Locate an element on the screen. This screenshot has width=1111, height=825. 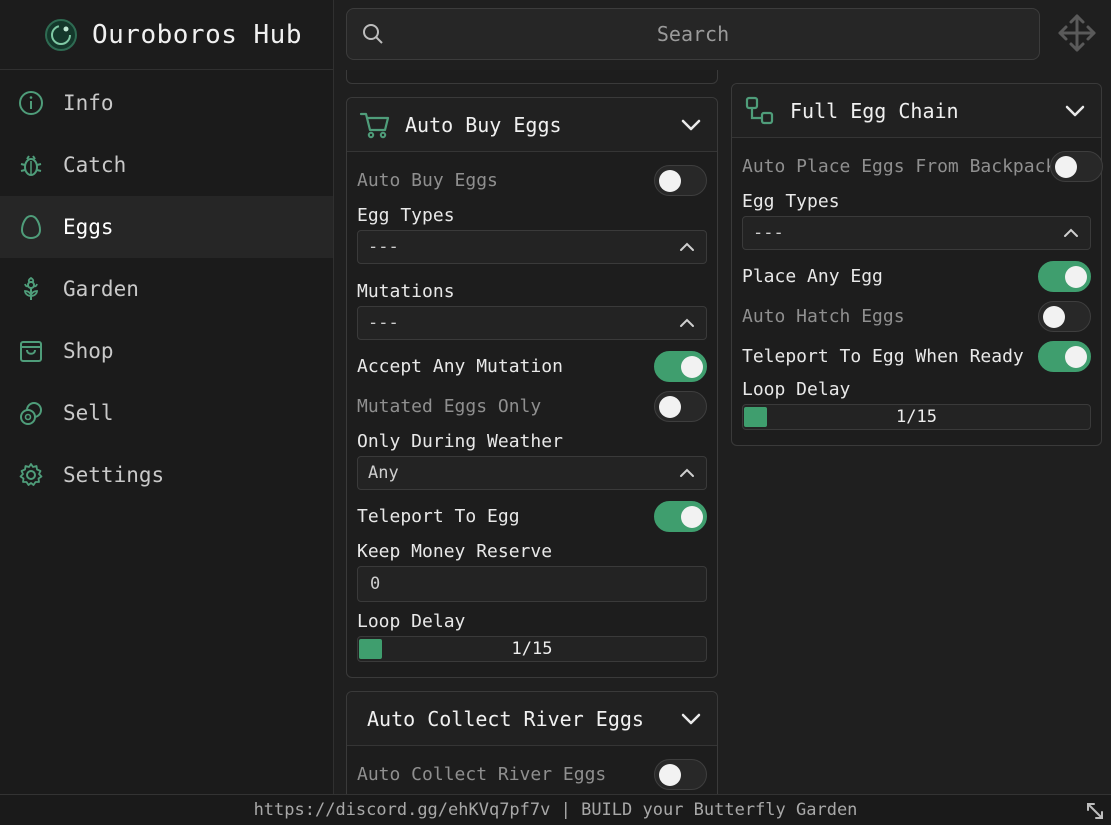
sidebar-item-shop: Shop is located at coordinates (166, 351).